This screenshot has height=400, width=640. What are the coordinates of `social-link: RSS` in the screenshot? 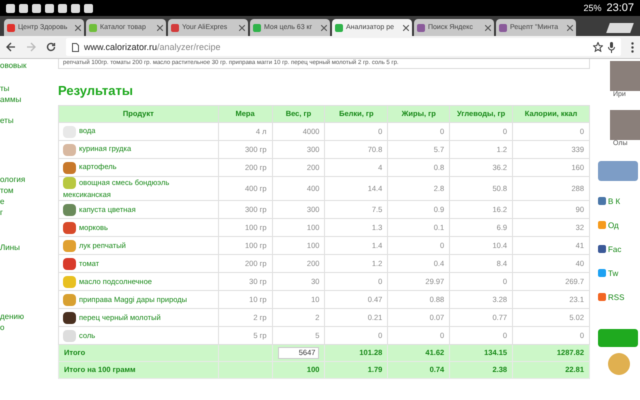 It's located at (616, 297).